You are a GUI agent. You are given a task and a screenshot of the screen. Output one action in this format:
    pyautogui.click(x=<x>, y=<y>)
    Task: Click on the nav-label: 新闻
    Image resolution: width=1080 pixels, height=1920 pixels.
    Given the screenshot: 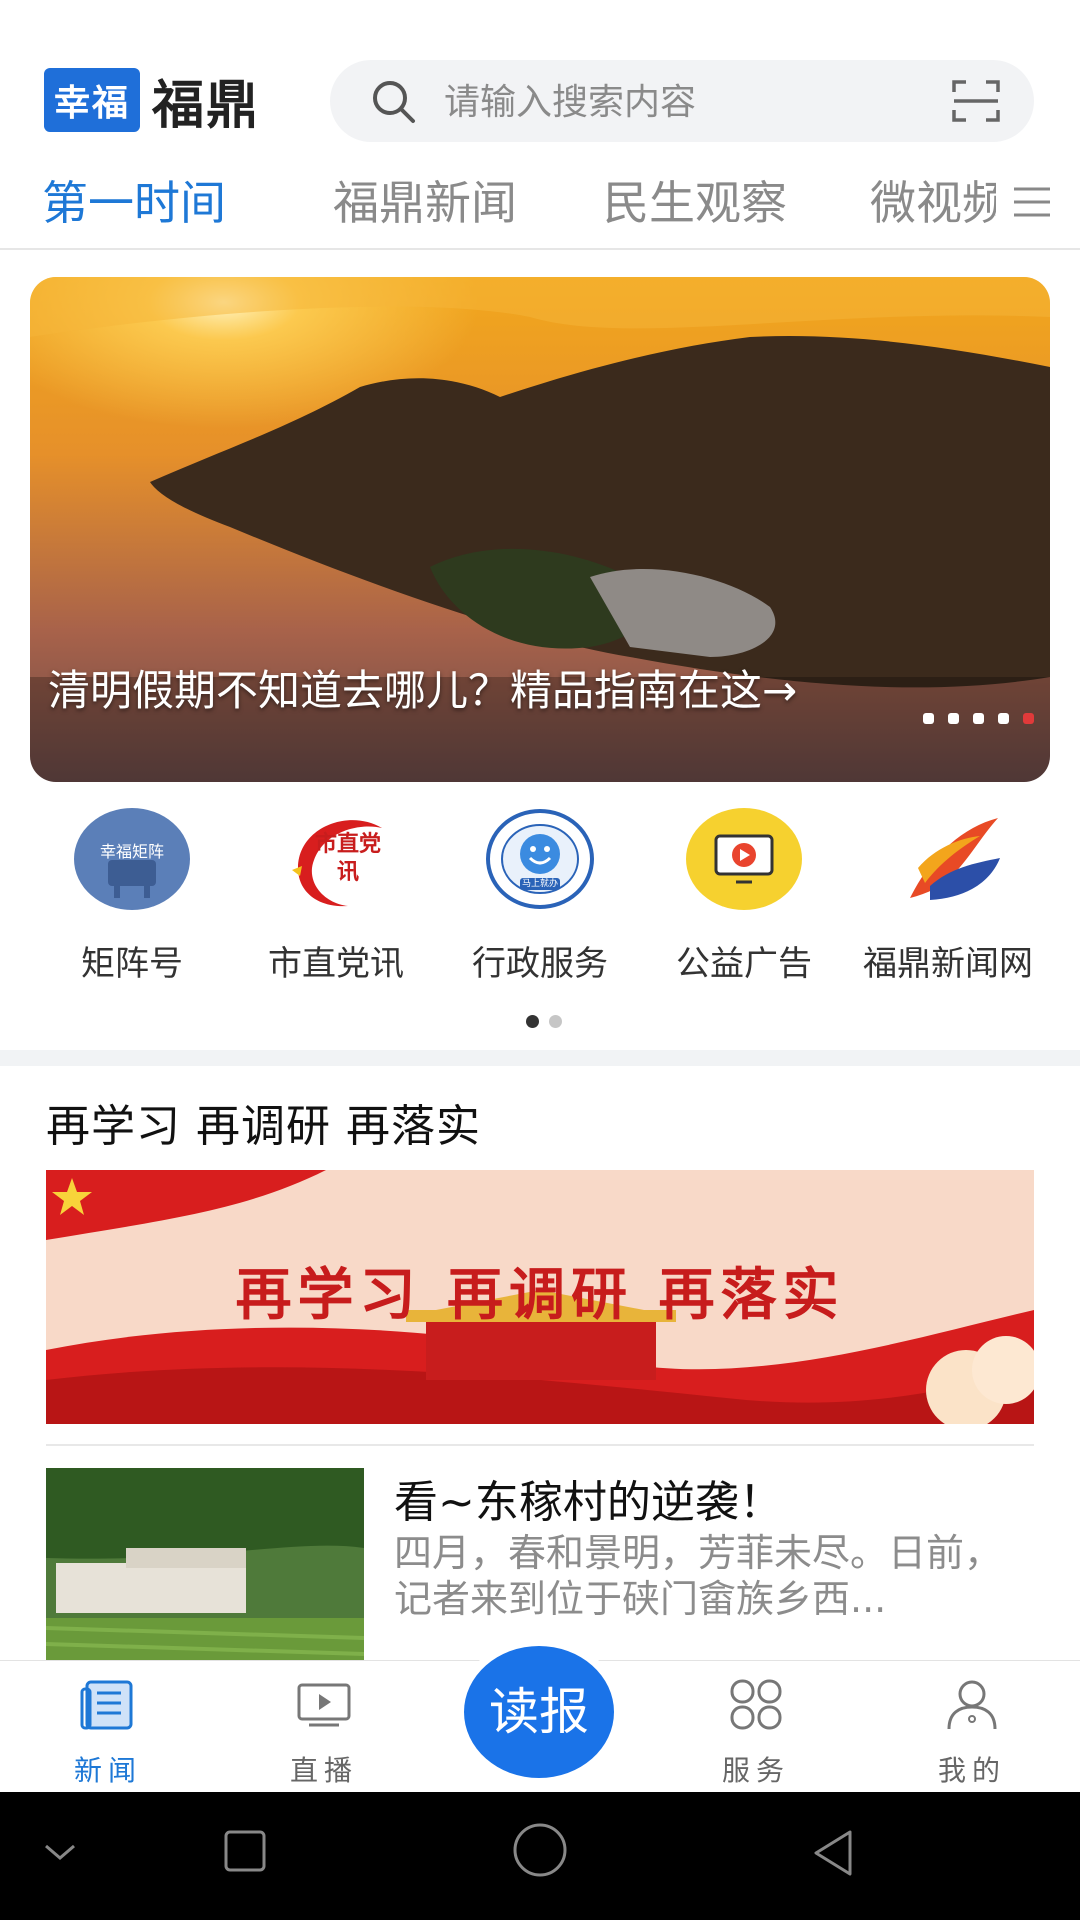 What is the action you would take?
    pyautogui.click(x=107, y=1770)
    